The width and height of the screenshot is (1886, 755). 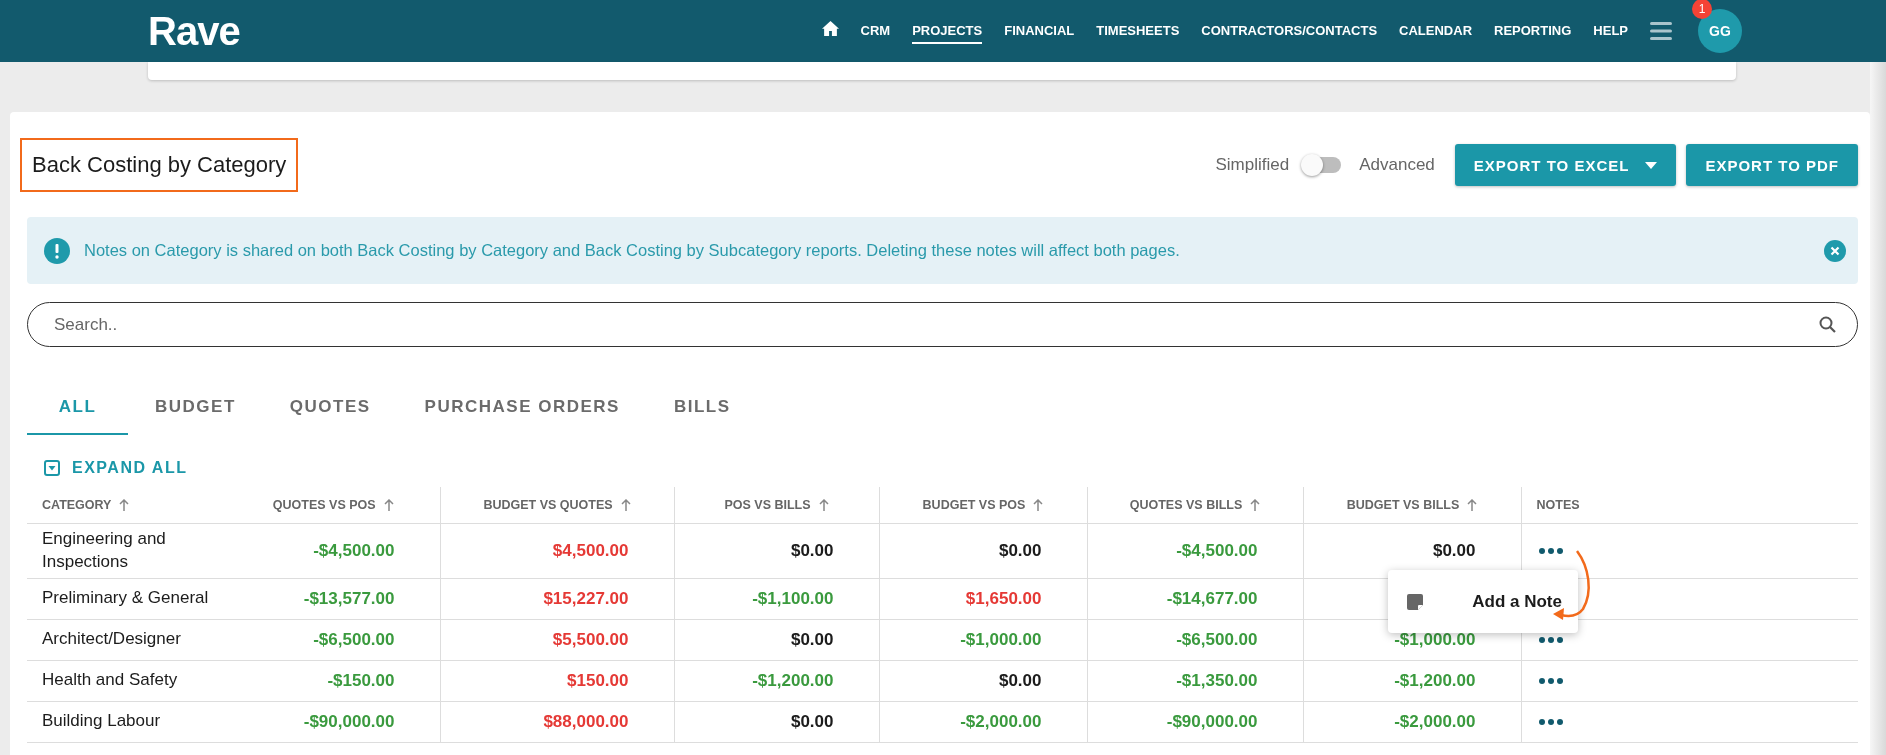 What do you see at coordinates (1483, 601) in the screenshot?
I see `menu-item: Add a Note` at bounding box center [1483, 601].